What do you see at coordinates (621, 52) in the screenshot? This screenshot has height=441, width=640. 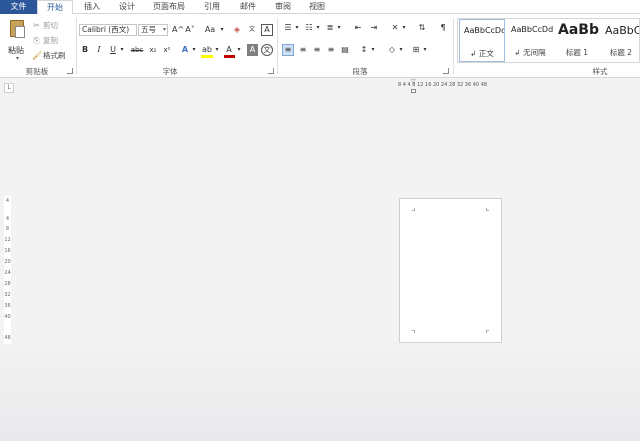 I see `style-name: 标题 2` at bounding box center [621, 52].